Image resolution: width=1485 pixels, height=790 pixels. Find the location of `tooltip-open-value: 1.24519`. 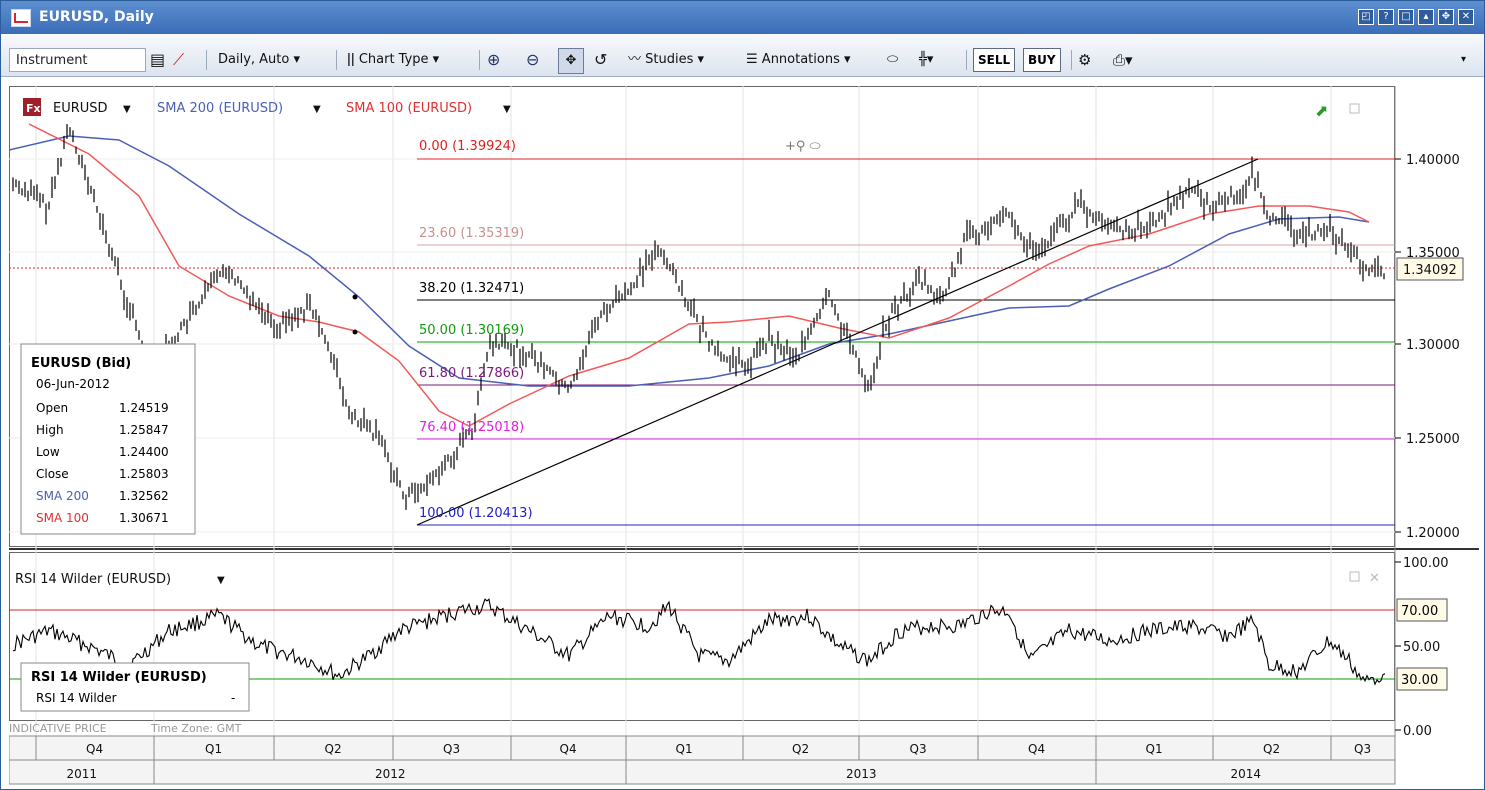

tooltip-open-value: 1.24519 is located at coordinates (144, 408).